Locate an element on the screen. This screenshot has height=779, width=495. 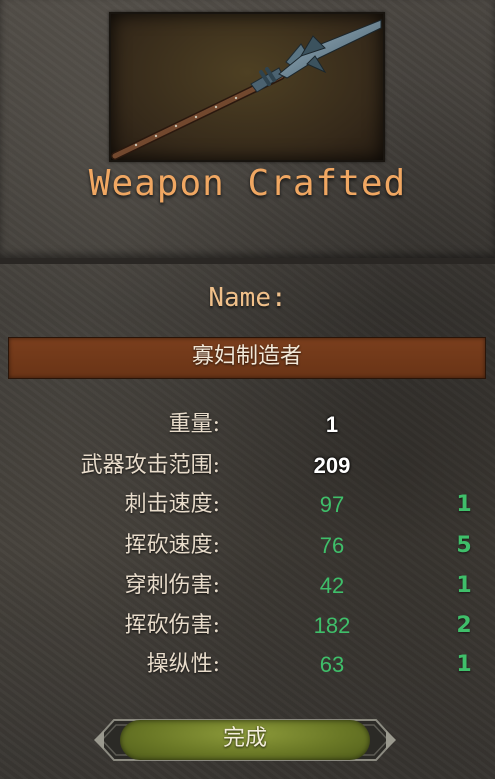
weapon-preview is located at coordinates (247, 87).